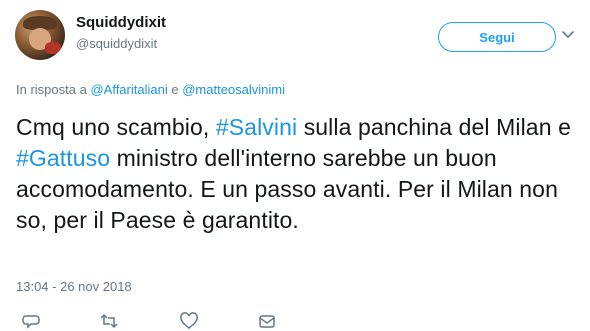 This screenshot has width=590, height=331. What do you see at coordinates (128, 89) in the screenshot?
I see `reply-user-link: @Affaritaliani` at bounding box center [128, 89].